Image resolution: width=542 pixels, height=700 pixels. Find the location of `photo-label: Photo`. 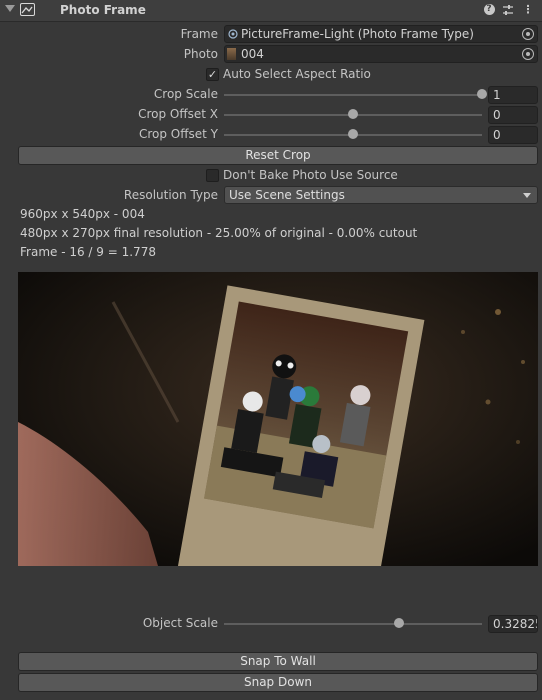

photo-label: Photo is located at coordinates (200, 54).